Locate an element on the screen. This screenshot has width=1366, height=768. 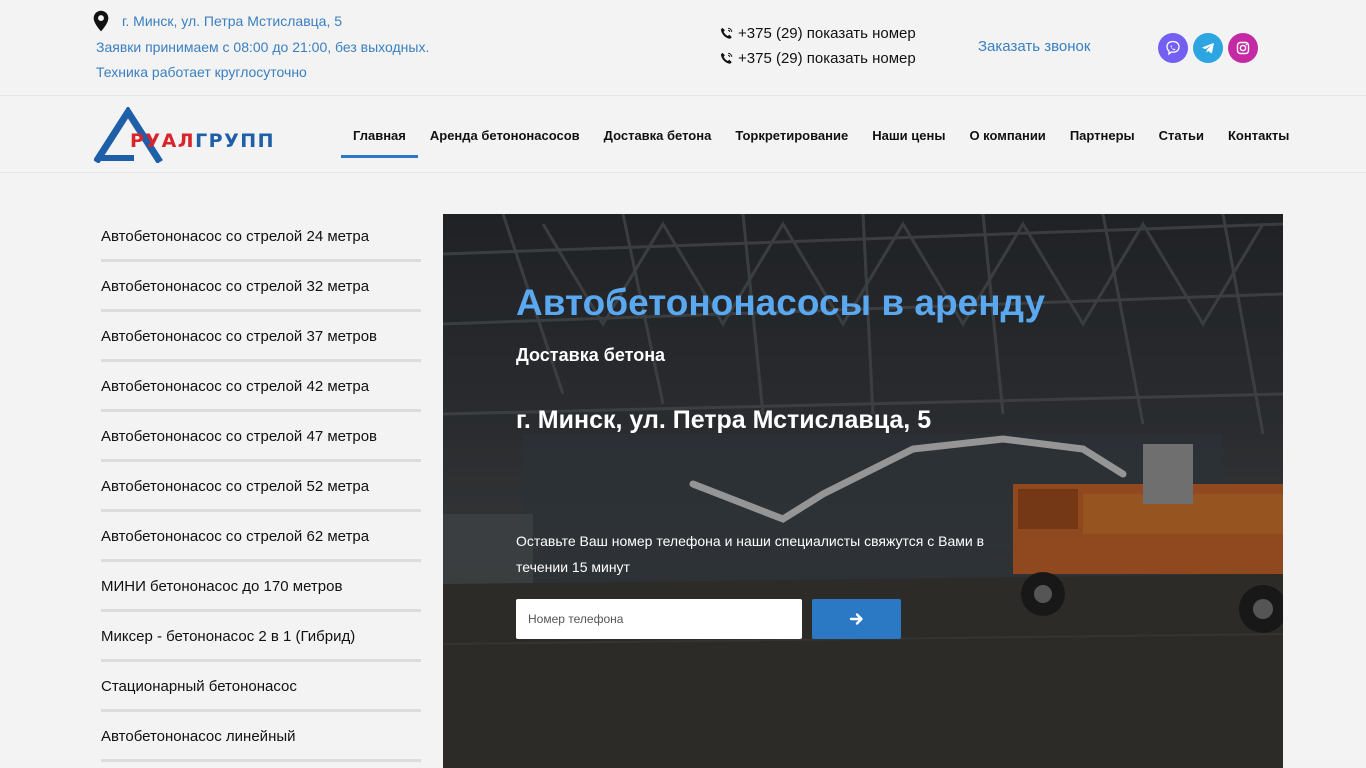
nav-item-contacts: Контакты is located at coordinates (1258, 135).